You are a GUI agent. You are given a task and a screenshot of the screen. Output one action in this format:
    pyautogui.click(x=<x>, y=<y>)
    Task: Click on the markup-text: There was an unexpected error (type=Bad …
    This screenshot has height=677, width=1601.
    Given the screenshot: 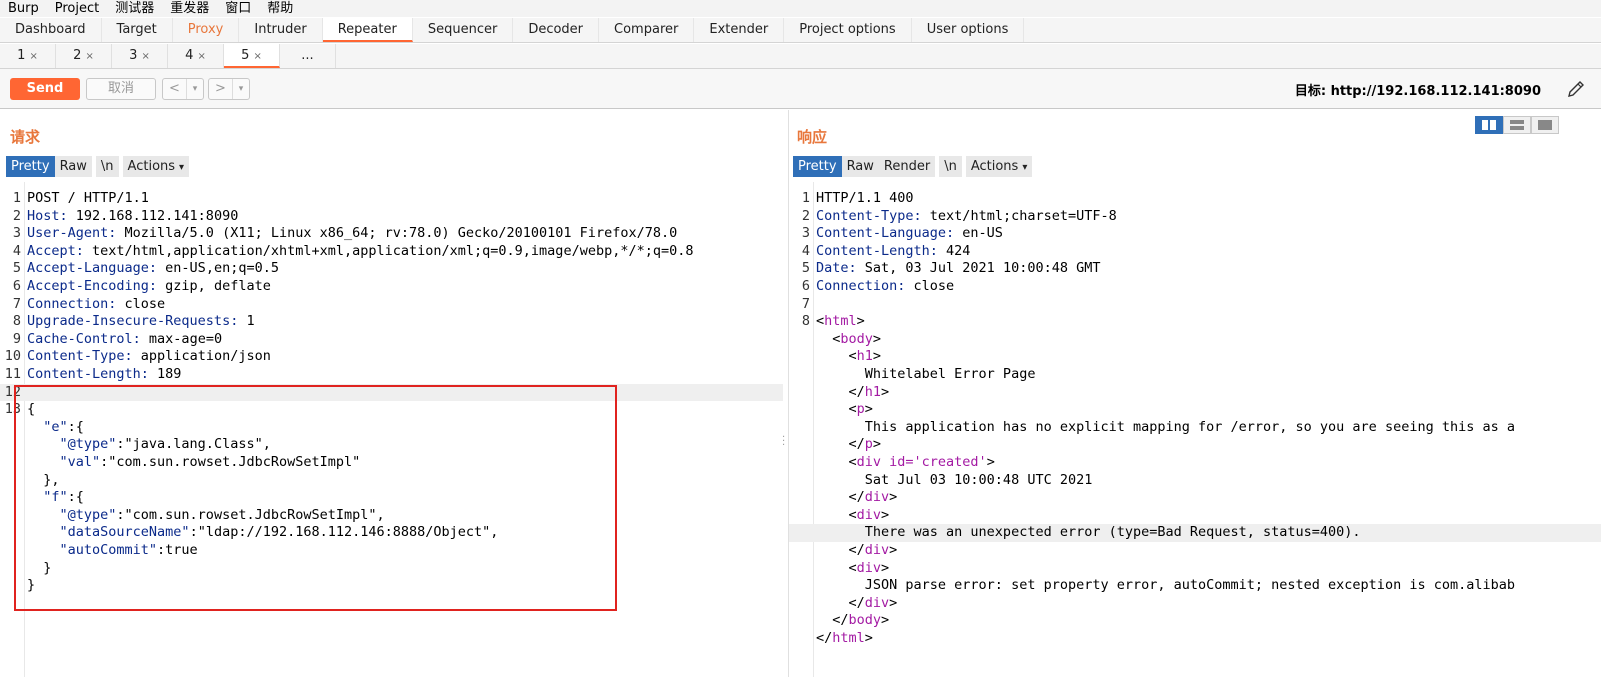 What is the action you would take?
    pyautogui.click(x=1088, y=532)
    